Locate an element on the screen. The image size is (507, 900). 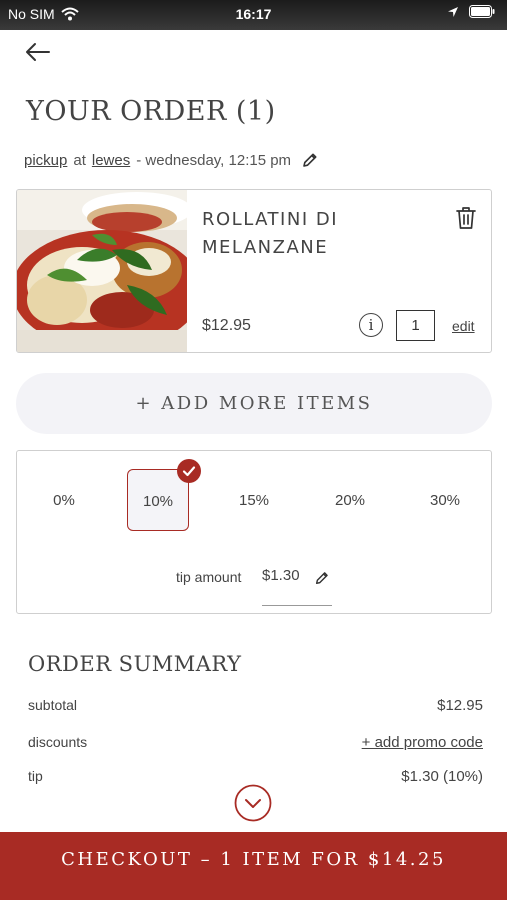
item-name: ROLLATINI DI MELANZANE is located at coordinates (270, 233).